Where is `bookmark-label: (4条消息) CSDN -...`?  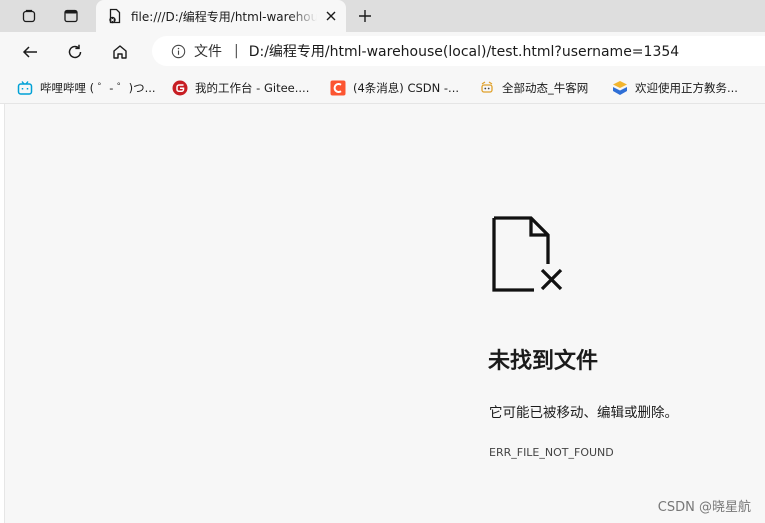
bookmark-label: (4条消息) CSDN -... is located at coordinates (406, 88).